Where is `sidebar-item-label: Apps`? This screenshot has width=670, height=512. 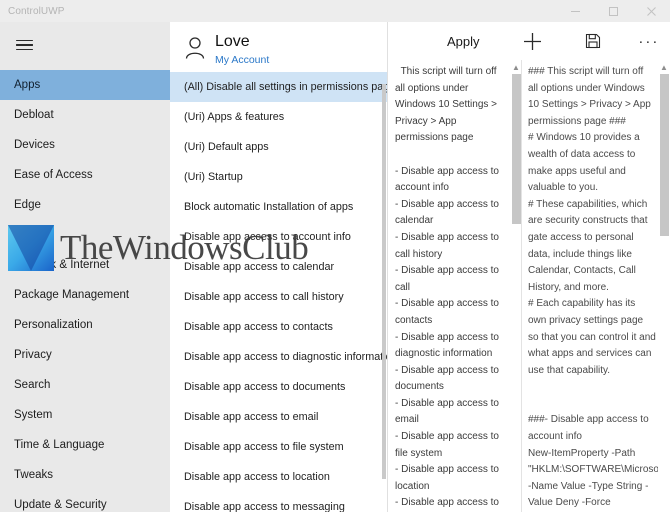
sidebar-item-label: Apps is located at coordinates (27, 85).